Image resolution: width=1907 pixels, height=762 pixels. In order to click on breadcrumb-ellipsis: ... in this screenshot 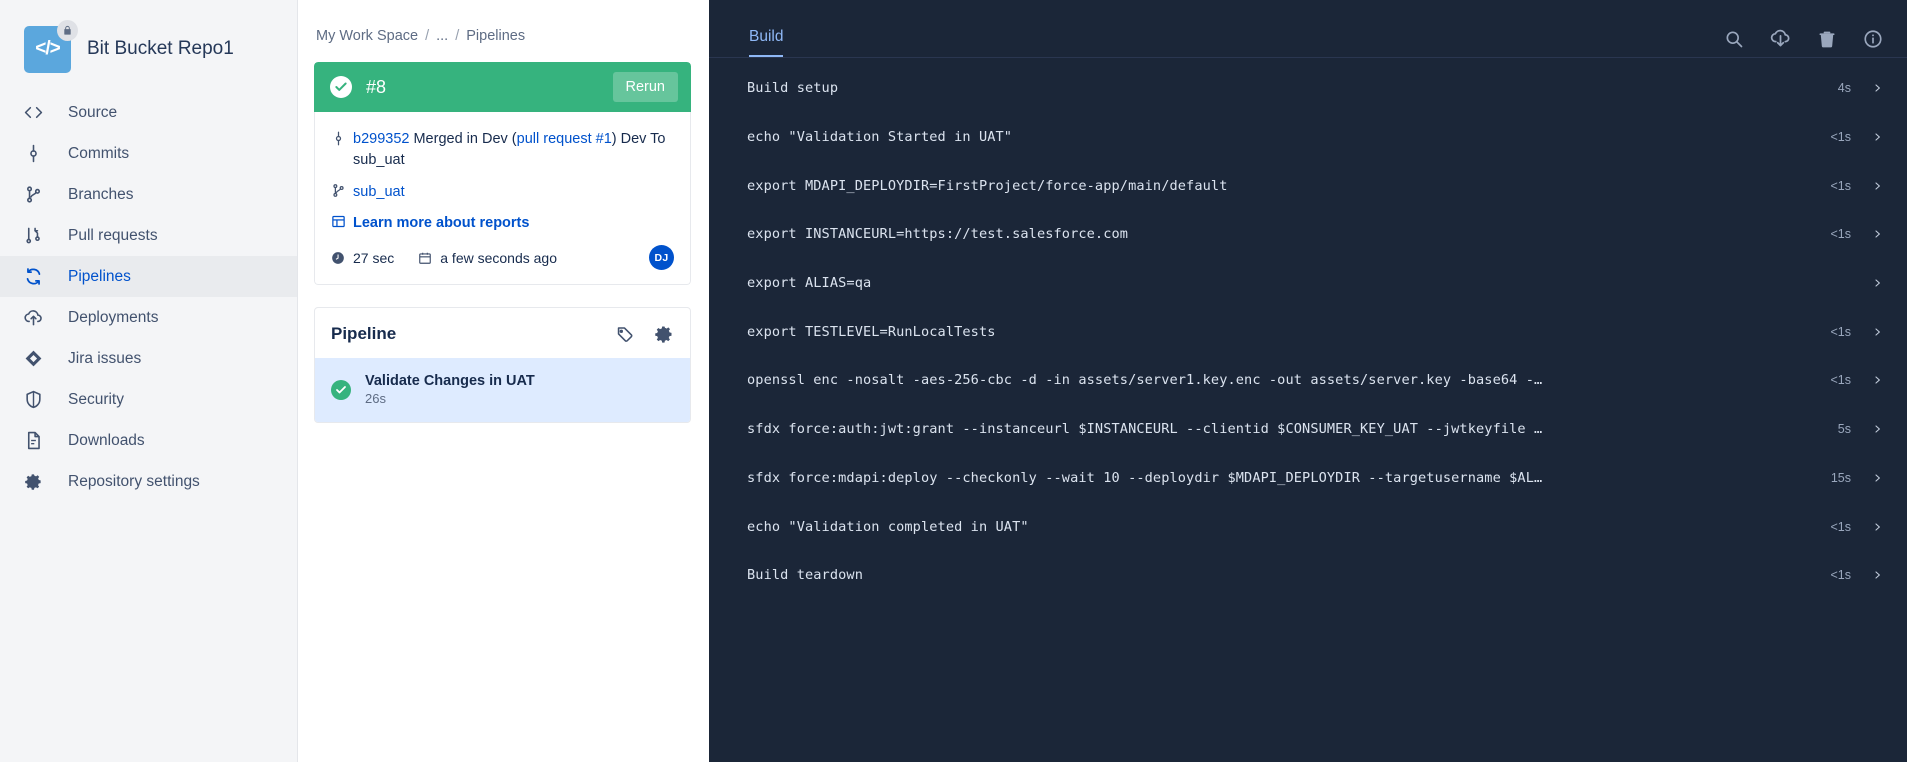, I will do `click(442, 36)`.